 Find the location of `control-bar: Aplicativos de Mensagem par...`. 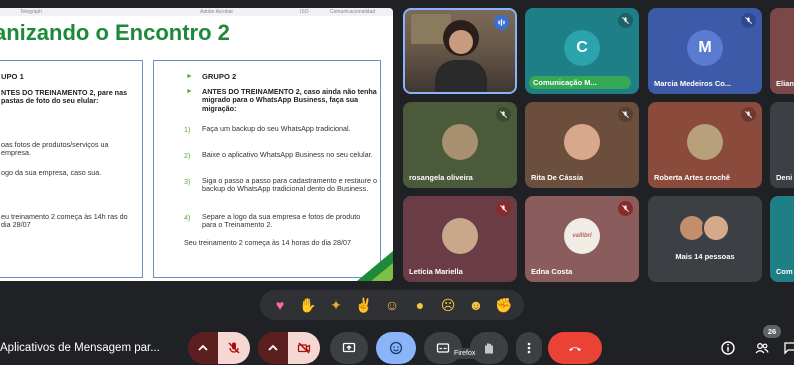

control-bar: Aplicativos de Mensagem par... is located at coordinates (397, 347).